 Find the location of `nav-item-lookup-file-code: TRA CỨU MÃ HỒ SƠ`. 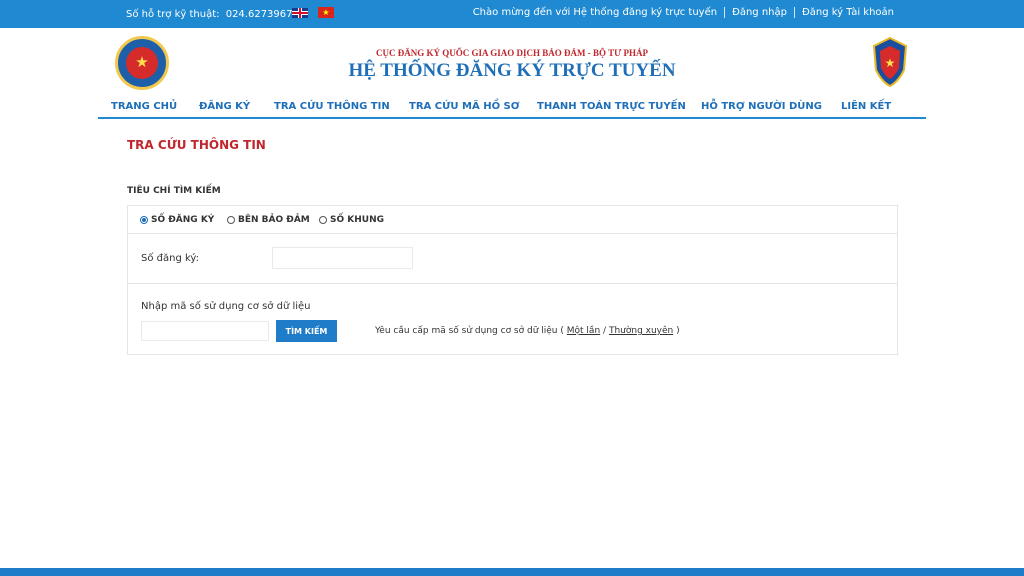

nav-item-lookup-file-code: TRA CỨU MÃ HỒ SƠ is located at coordinates (464, 106).